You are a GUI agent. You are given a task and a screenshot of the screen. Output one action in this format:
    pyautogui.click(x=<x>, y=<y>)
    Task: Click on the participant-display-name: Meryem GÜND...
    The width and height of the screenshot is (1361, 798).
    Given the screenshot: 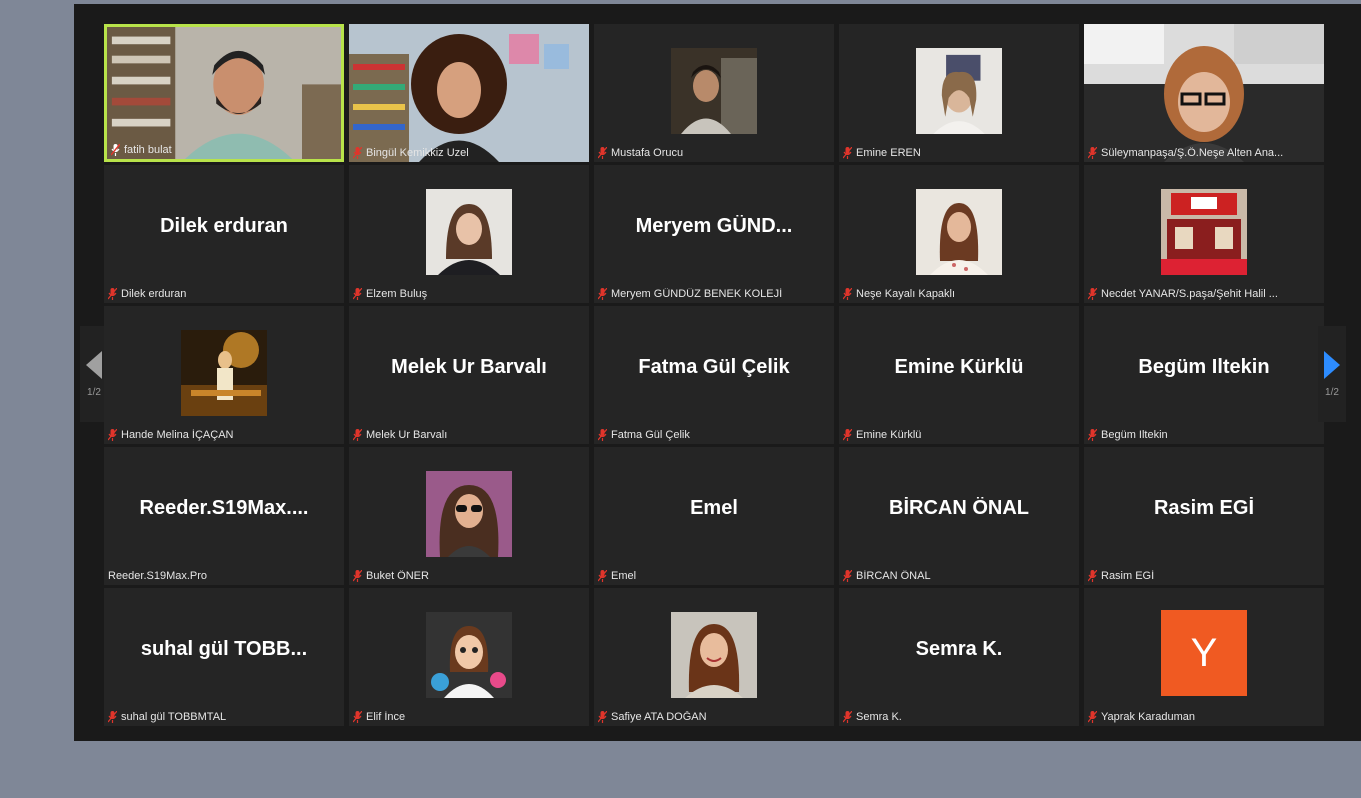 What is the action you would take?
    pyautogui.click(x=714, y=226)
    